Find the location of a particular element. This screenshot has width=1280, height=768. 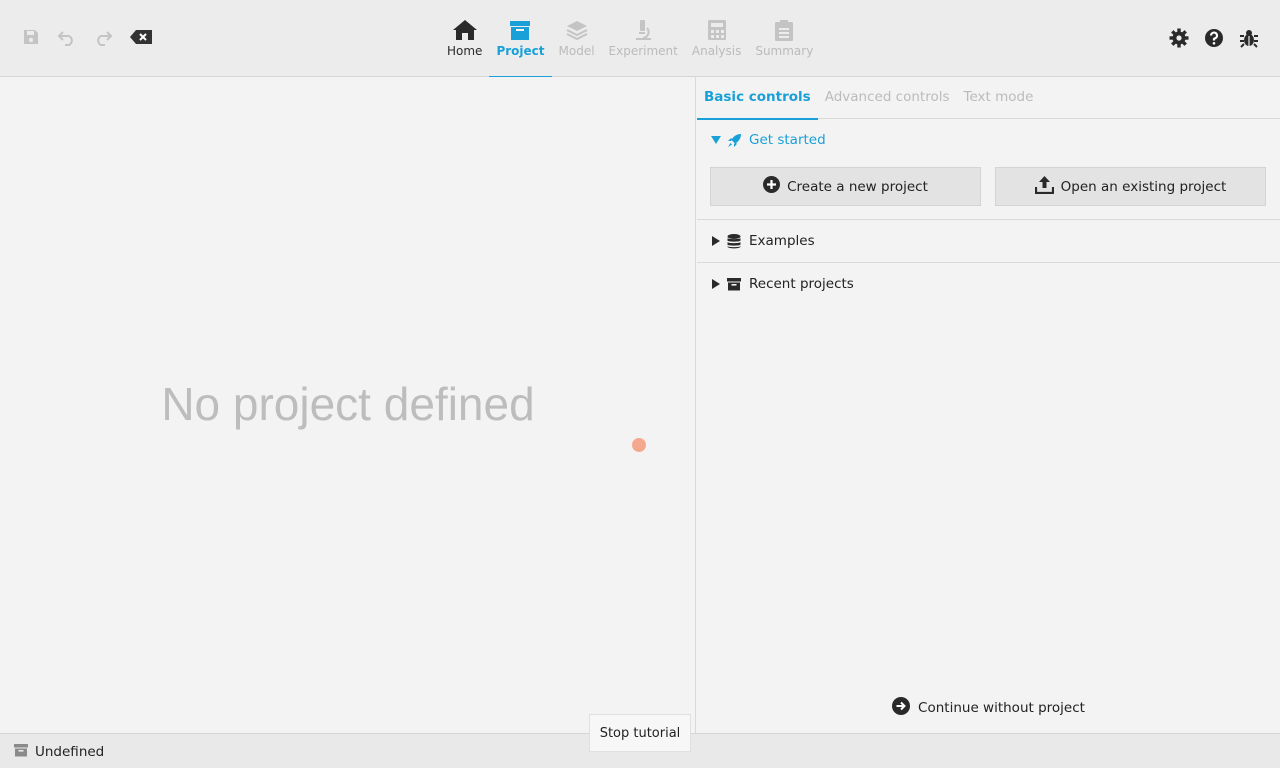

examples-header: Examples is located at coordinates (988, 241).